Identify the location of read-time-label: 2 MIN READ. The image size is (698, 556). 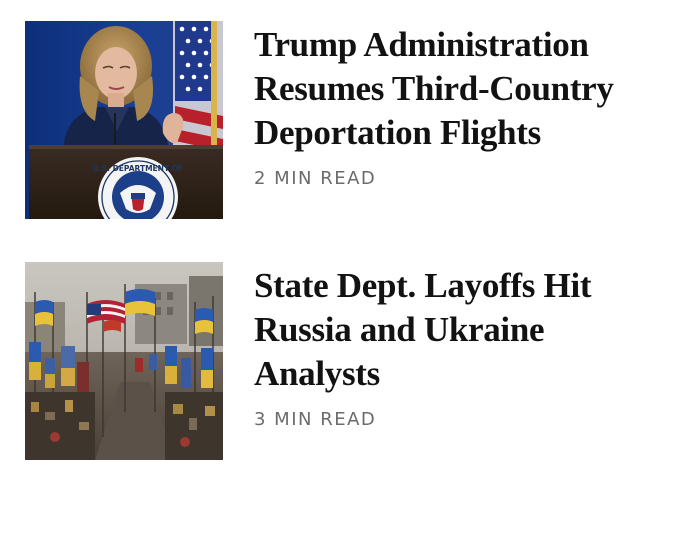
(315, 178).